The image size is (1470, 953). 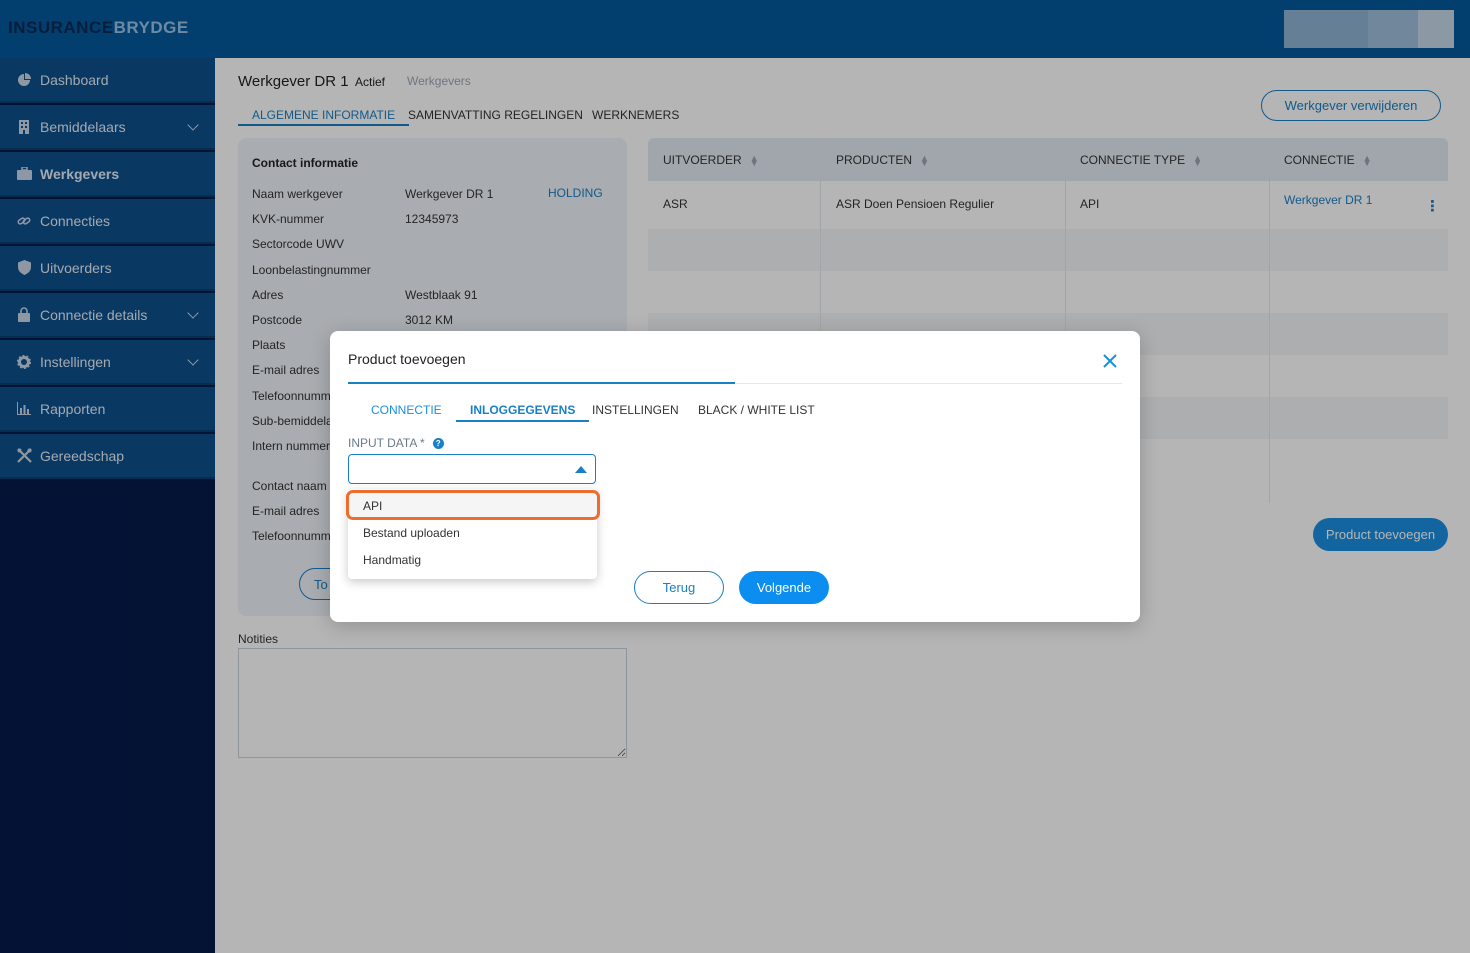 What do you see at coordinates (523, 412) in the screenshot?
I see `modal-tab-inloggegevens: INLOGGEGEVENS` at bounding box center [523, 412].